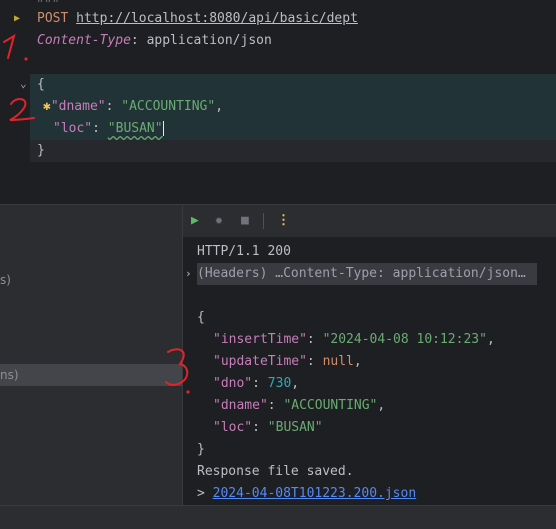  I want to click on response-close-brace: }, so click(201, 449).